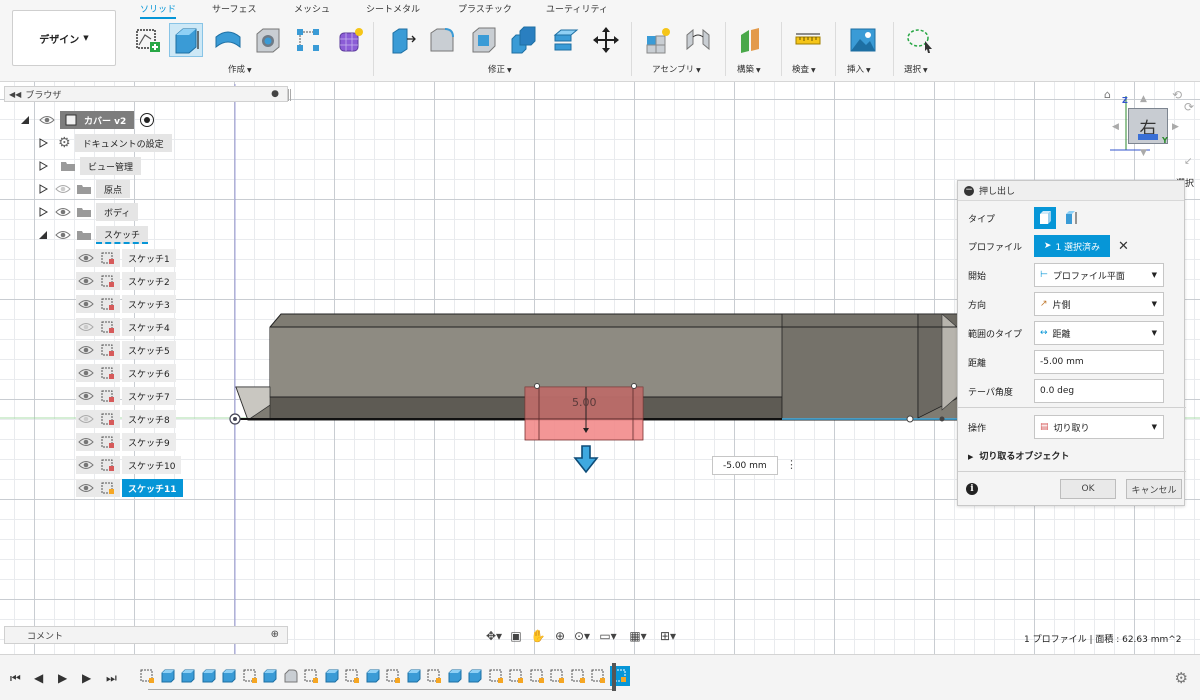  What do you see at coordinates (240, 69) in the screenshot?
I see `group-create: 作成 ▼` at bounding box center [240, 69].